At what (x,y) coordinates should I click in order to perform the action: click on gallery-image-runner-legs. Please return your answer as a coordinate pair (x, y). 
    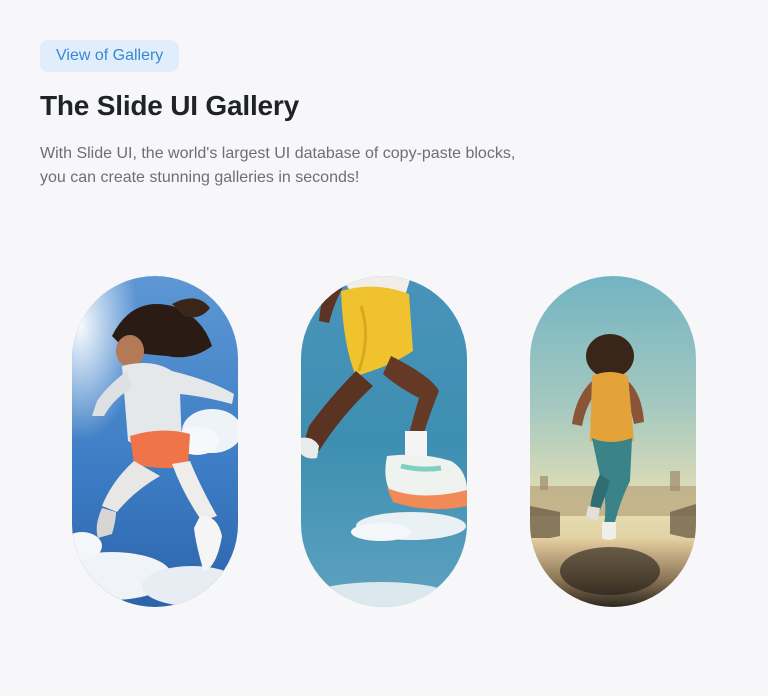
    Looking at the image, I should click on (384, 441).